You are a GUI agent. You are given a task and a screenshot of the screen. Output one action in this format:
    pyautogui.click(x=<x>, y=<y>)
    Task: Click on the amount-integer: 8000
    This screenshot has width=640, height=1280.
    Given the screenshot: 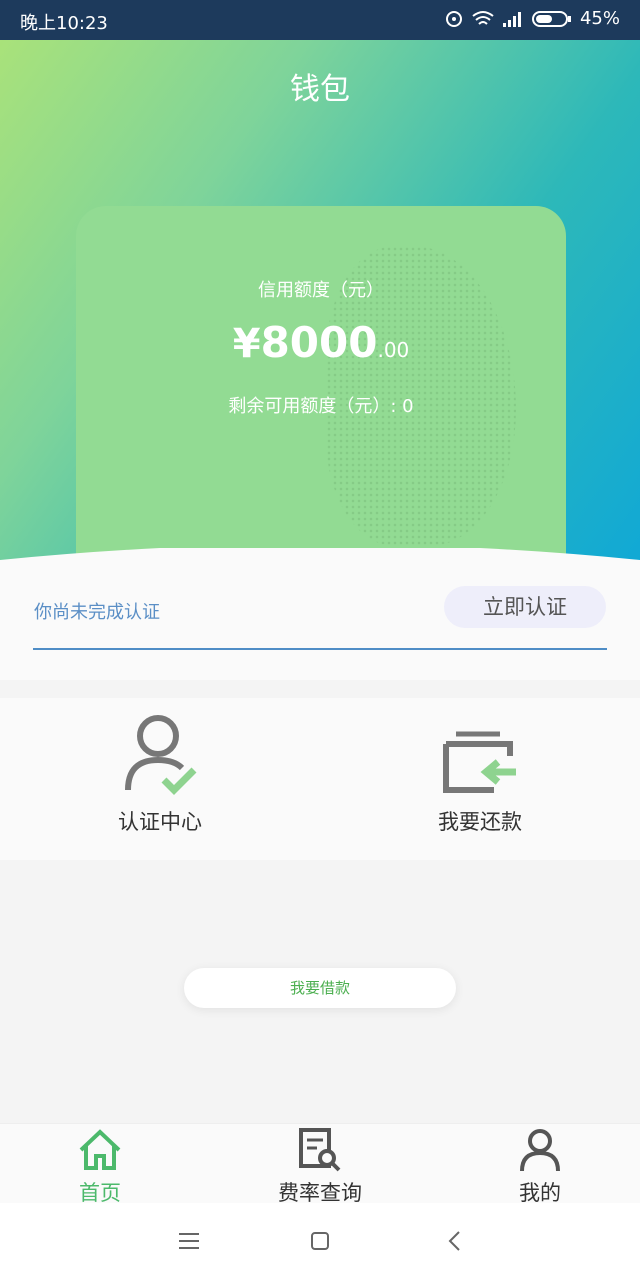 What is the action you would take?
    pyautogui.click(x=319, y=342)
    